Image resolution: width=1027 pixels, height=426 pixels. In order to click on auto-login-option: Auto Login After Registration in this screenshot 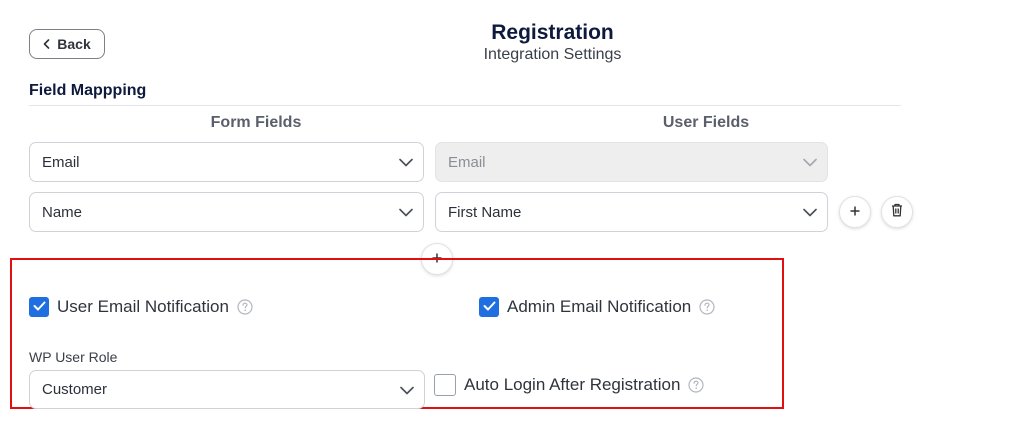, I will do `click(569, 385)`.